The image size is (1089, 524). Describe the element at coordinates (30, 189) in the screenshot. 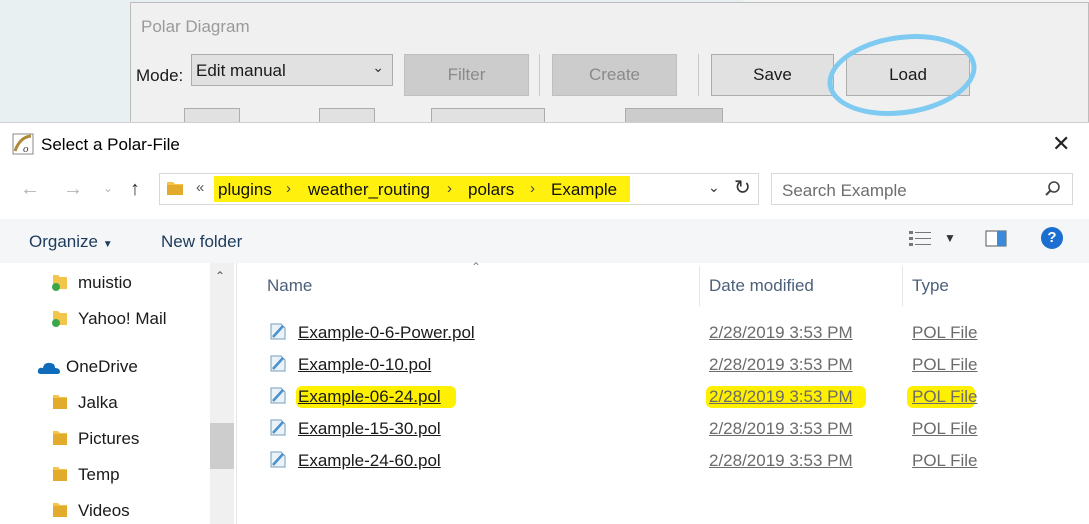

I see `back-arrow-icon: ←` at that location.